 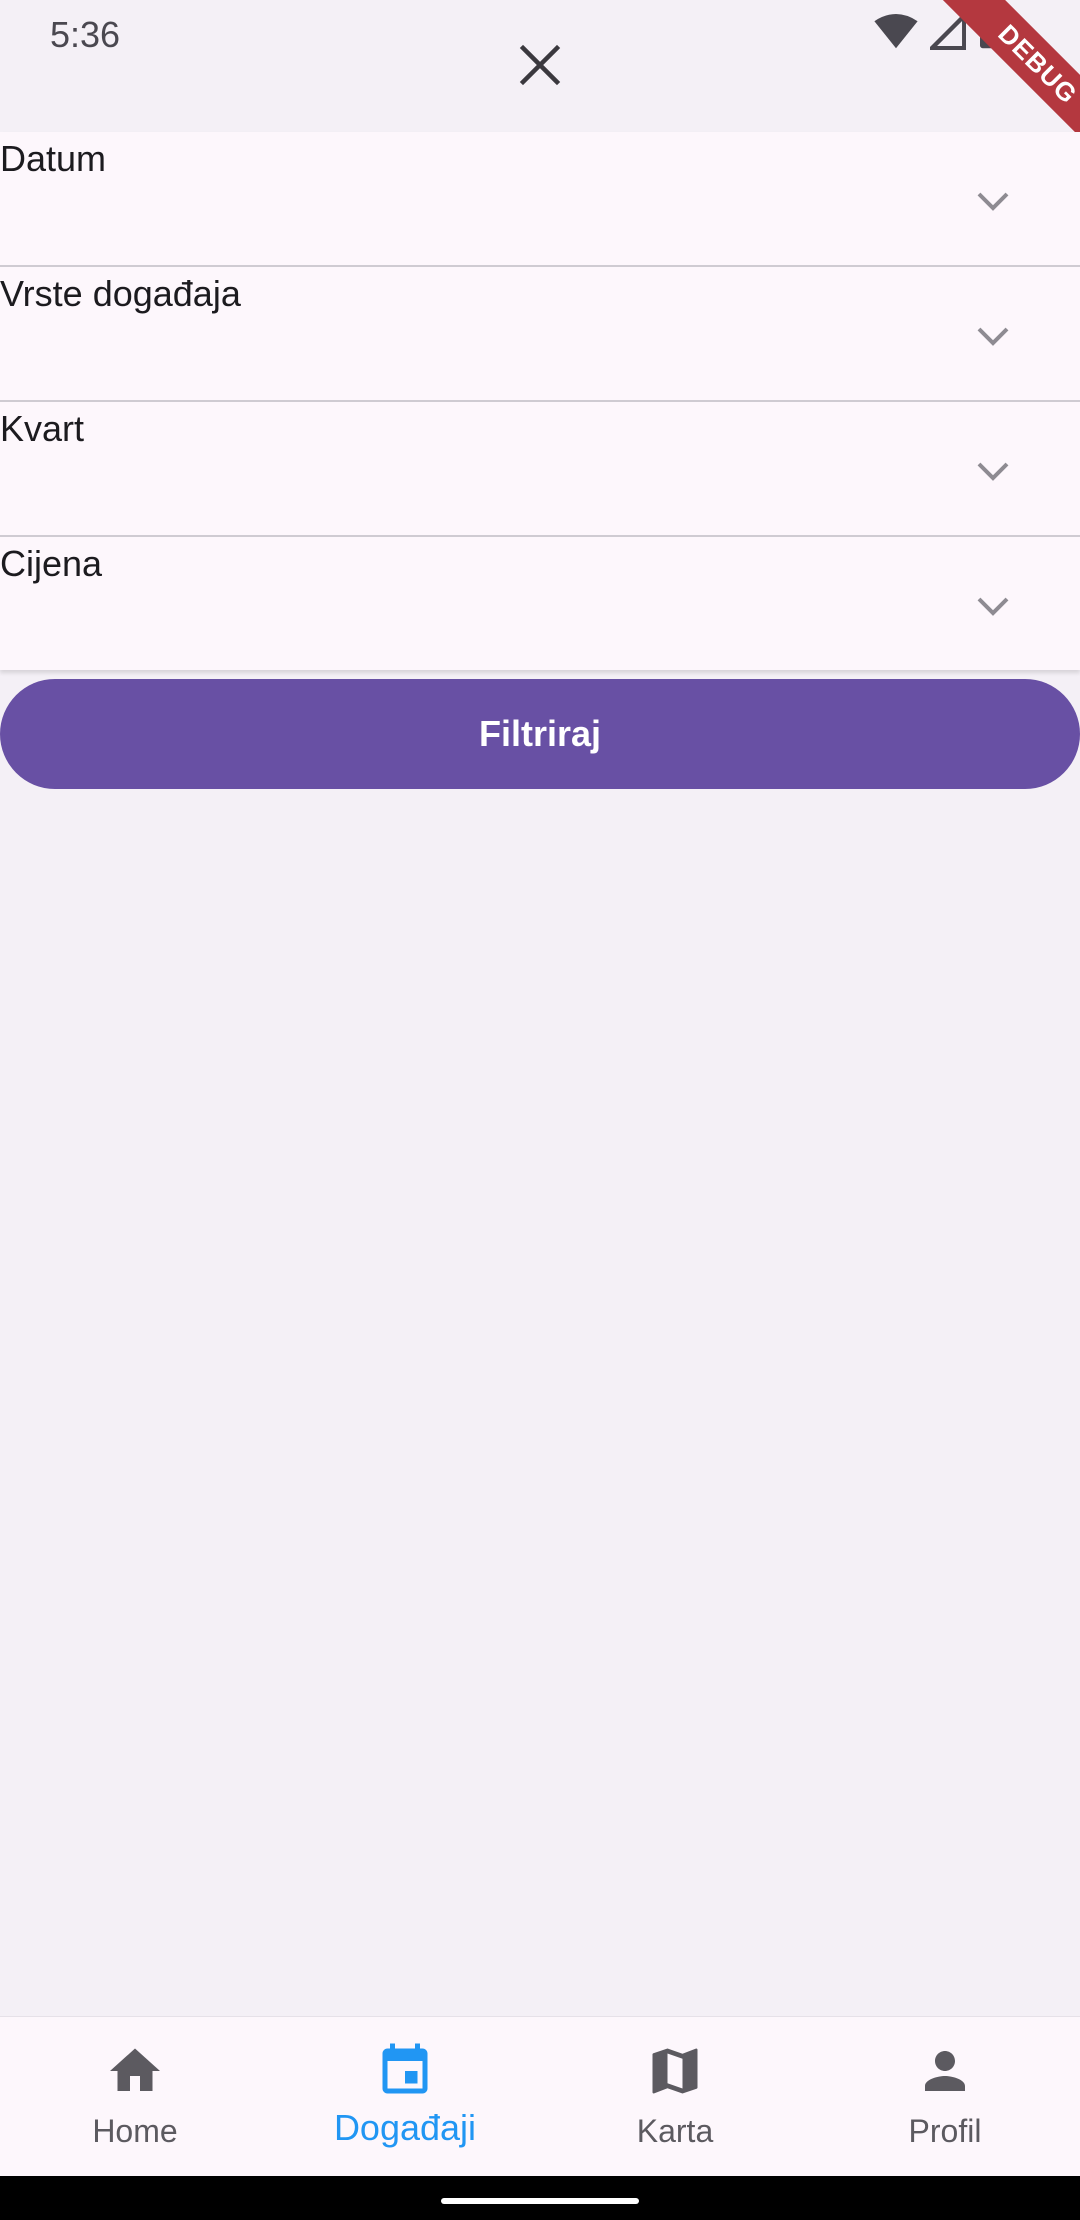 What do you see at coordinates (945, 2071) in the screenshot?
I see `person-icon` at bounding box center [945, 2071].